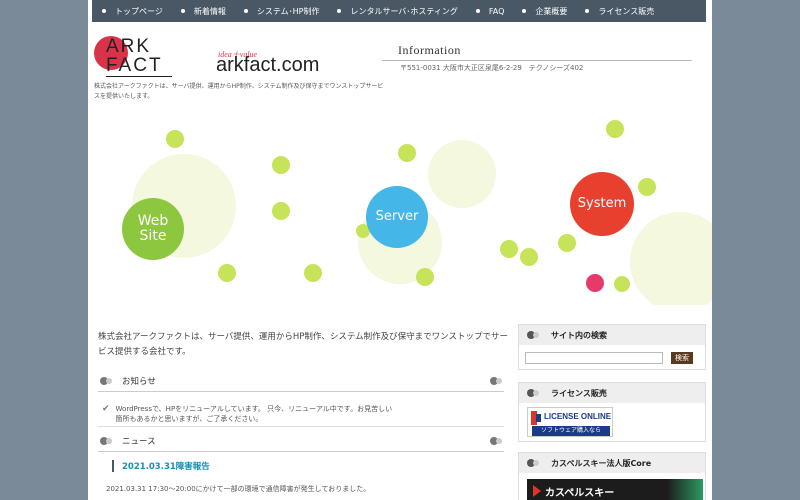 The image size is (800, 500). I want to click on search-button: 検索, so click(682, 358).